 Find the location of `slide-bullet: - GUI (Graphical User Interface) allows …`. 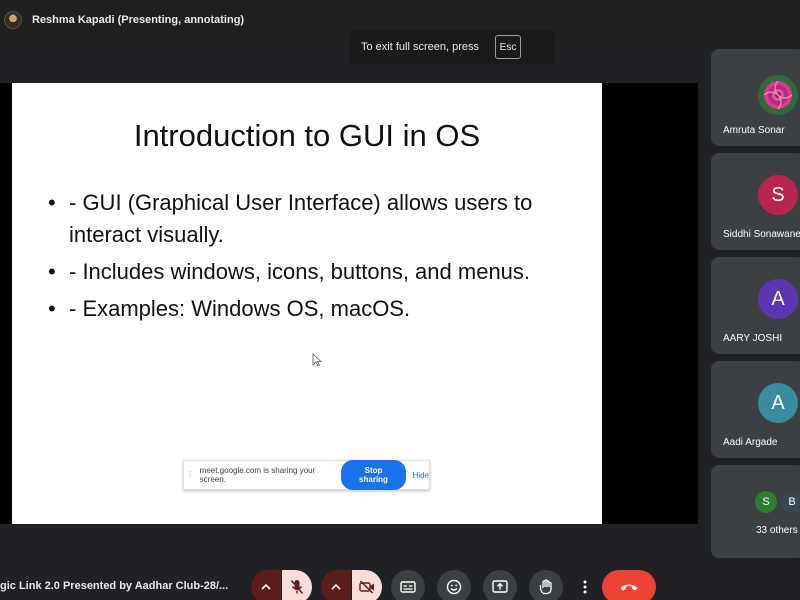

slide-bullet: - GUI (Graphical User Interface) allows … is located at coordinates (318, 219).